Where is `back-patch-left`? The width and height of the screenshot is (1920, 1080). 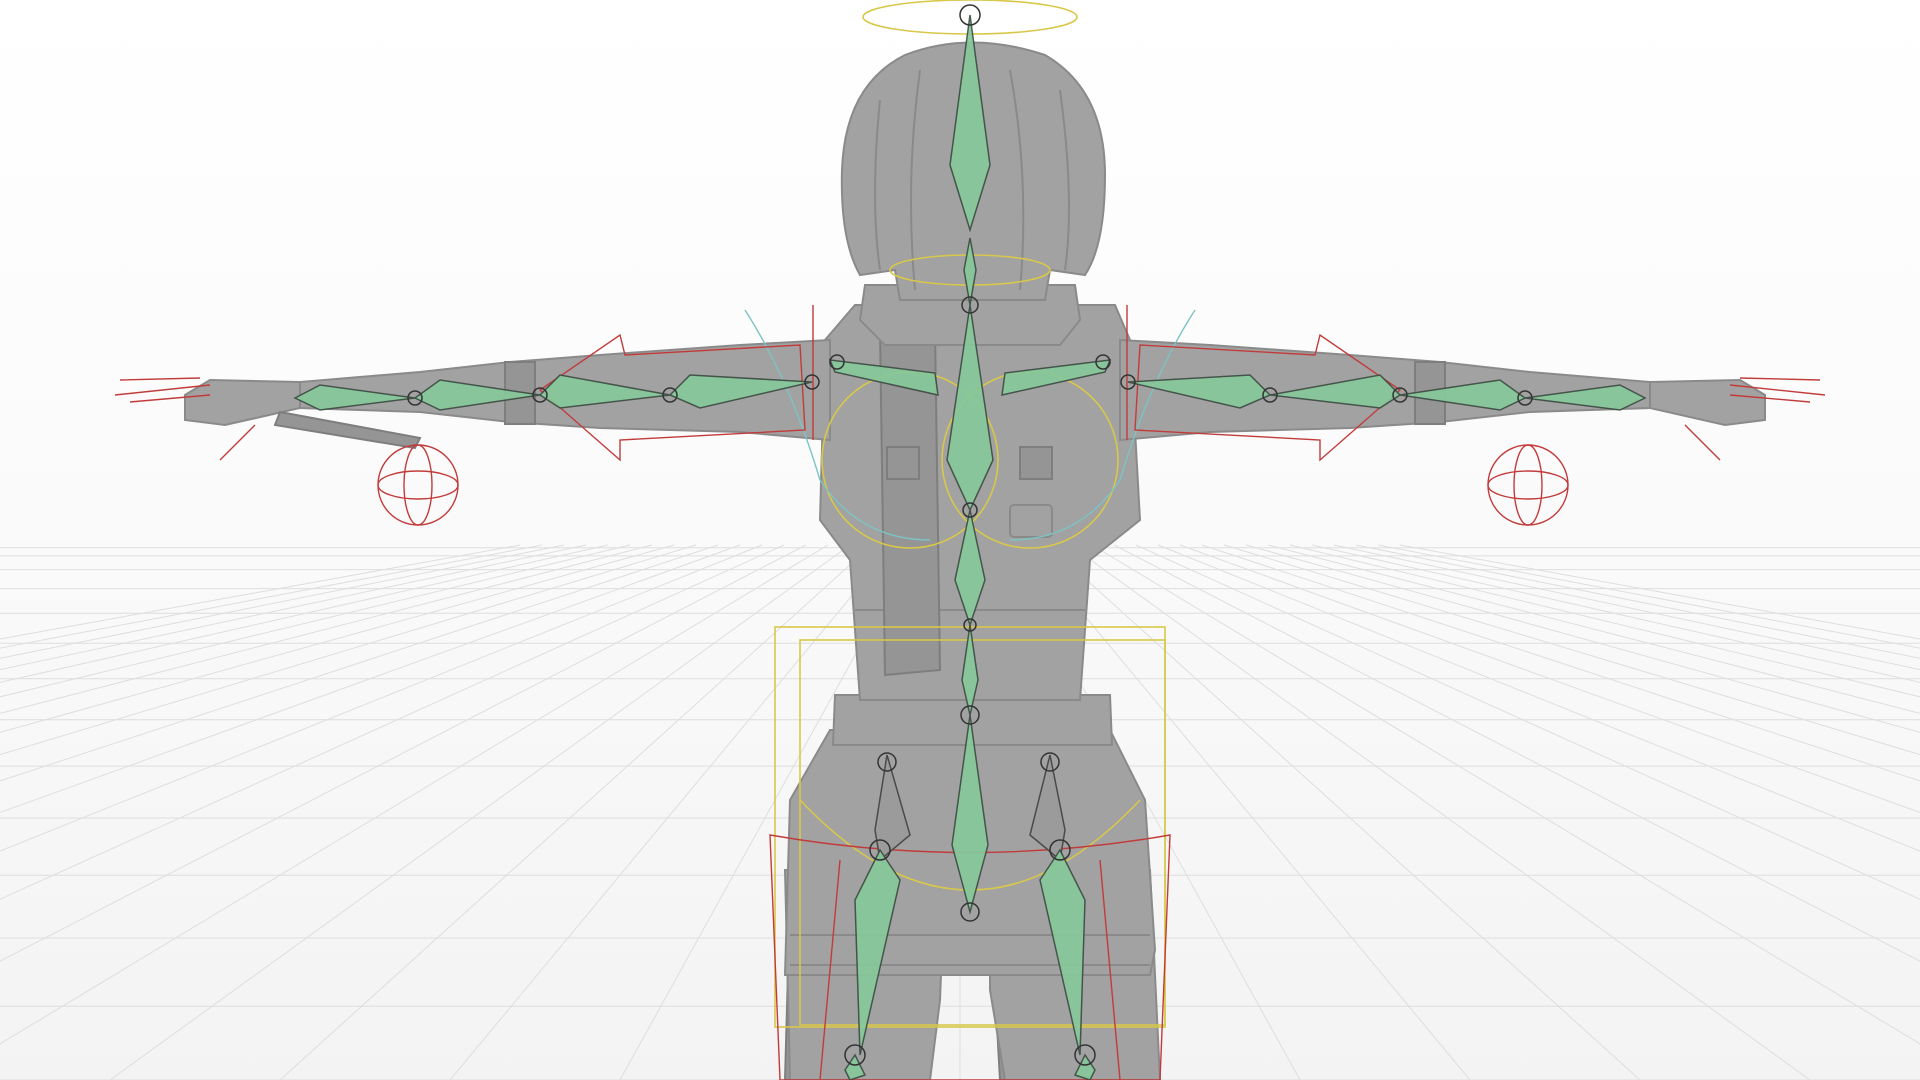
back-patch-left is located at coordinates (903, 463).